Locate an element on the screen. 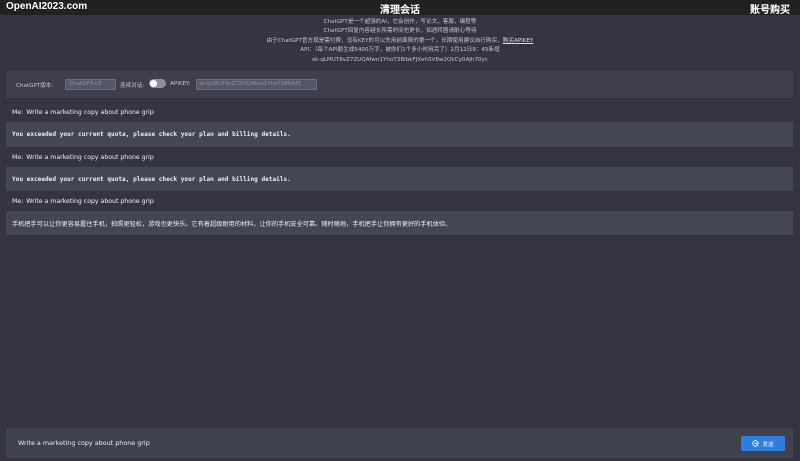 This screenshot has width=800, height=461. continuous-toggle is located at coordinates (157, 83).